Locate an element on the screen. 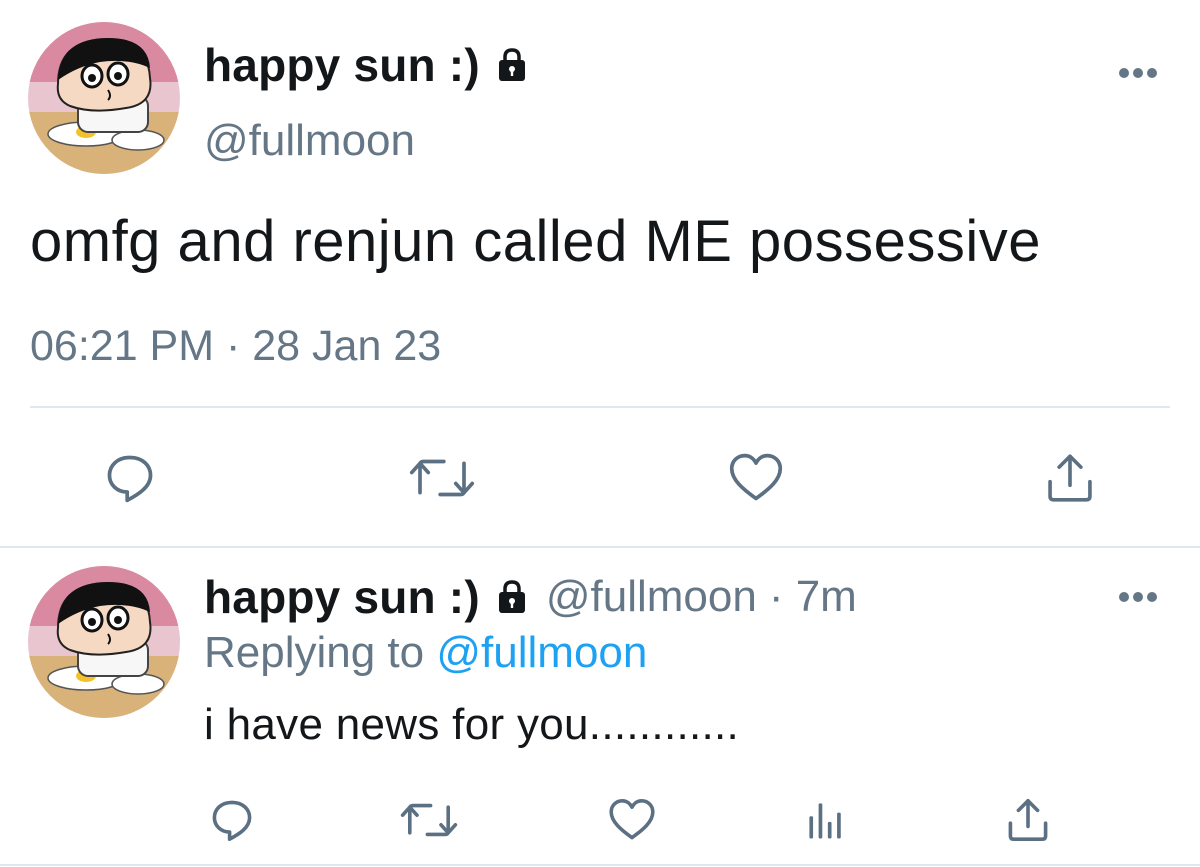 The height and width of the screenshot is (867, 1200). author-row: happy sun :) is located at coordinates (368, 65).